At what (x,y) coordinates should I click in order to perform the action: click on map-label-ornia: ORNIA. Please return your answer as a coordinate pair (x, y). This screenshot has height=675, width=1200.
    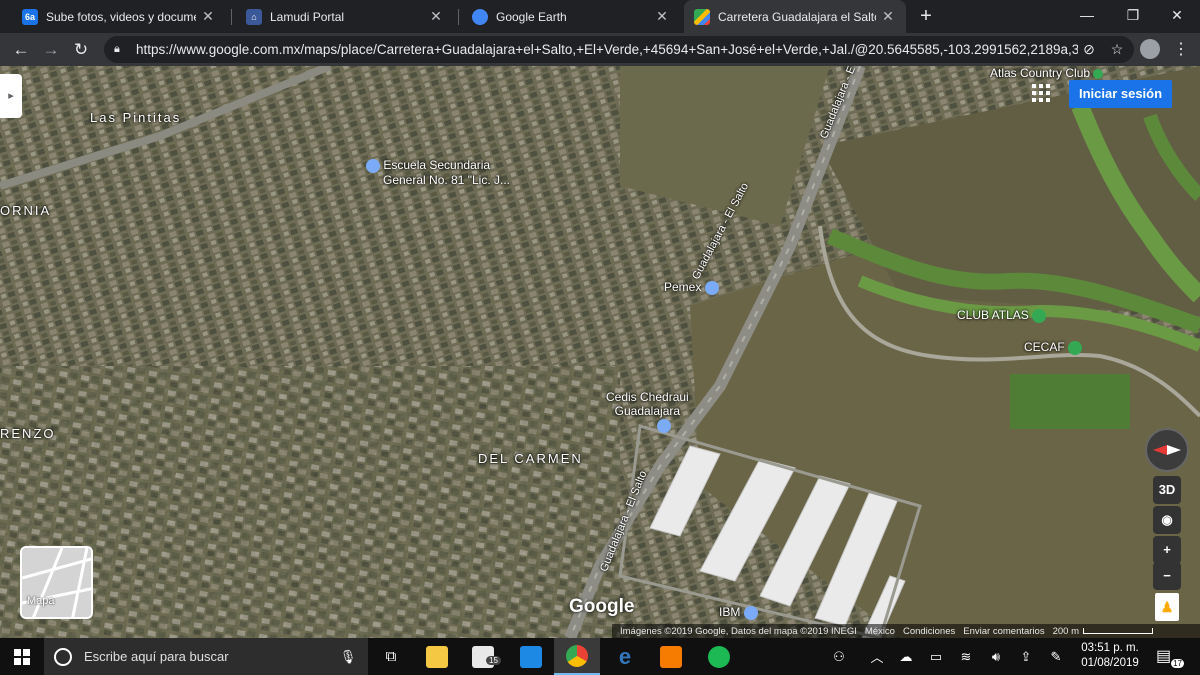
    Looking at the image, I should click on (25, 210).